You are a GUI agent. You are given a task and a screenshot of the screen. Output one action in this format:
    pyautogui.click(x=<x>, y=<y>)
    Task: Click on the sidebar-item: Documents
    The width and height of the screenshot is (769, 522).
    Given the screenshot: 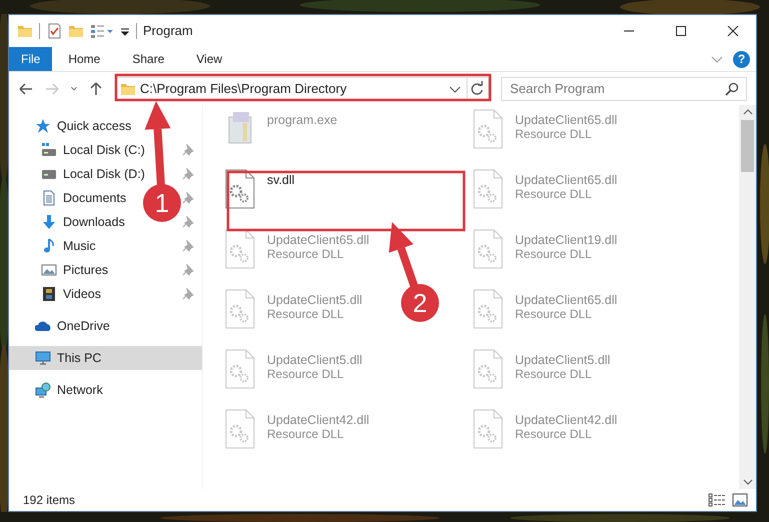 What is the action you would take?
    pyautogui.click(x=83, y=198)
    